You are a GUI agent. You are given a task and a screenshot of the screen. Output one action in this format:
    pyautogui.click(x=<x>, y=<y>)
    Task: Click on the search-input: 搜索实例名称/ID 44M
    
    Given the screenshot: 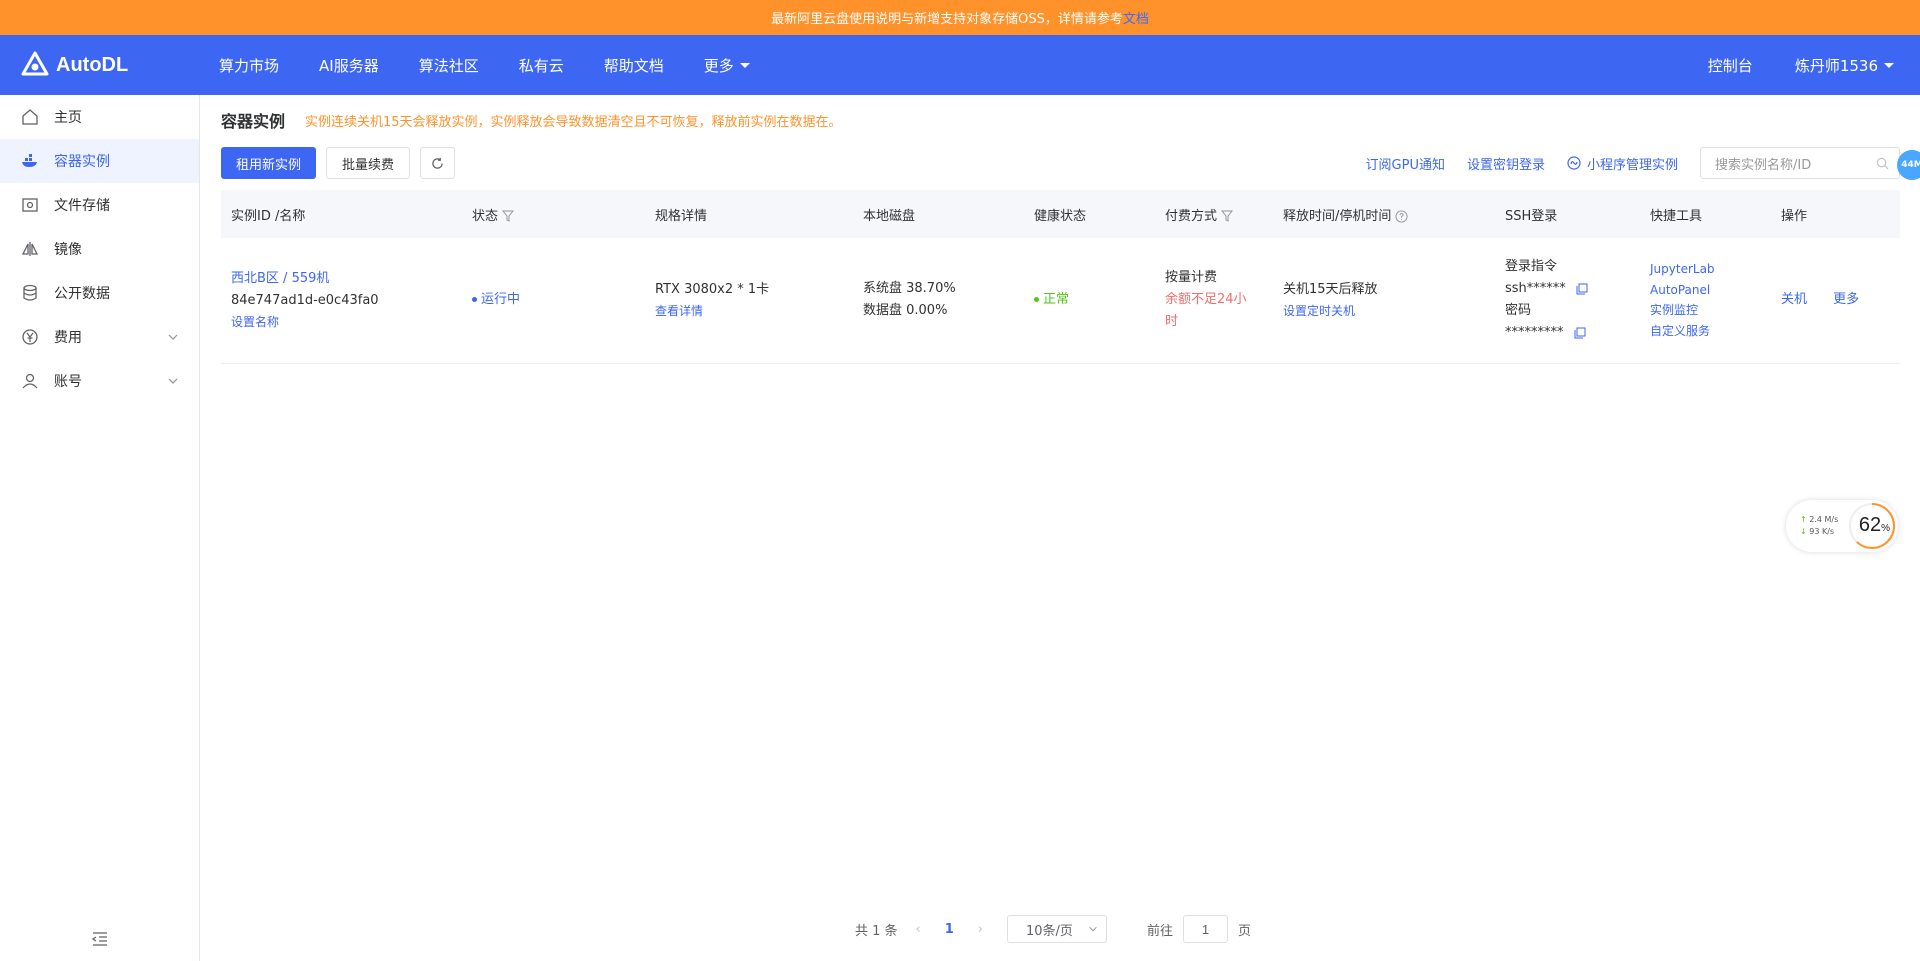 What is the action you would take?
    pyautogui.click(x=1810, y=163)
    